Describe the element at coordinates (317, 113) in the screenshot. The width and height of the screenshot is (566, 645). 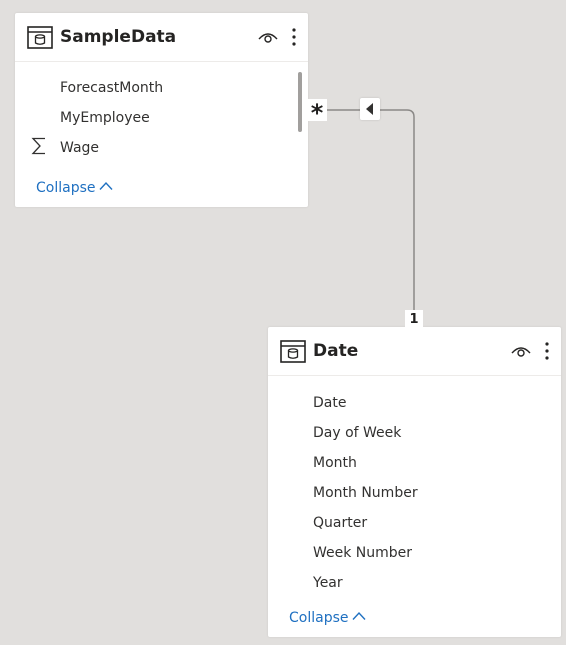
I see `cardinality-many-marker: *` at that location.